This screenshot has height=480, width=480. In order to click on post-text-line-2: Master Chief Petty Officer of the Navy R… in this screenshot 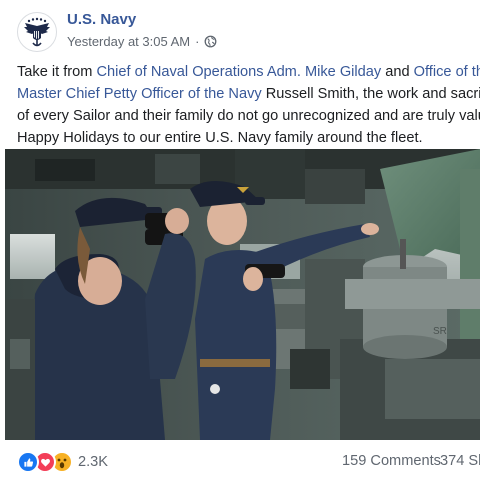, I will do `click(248, 94)`.